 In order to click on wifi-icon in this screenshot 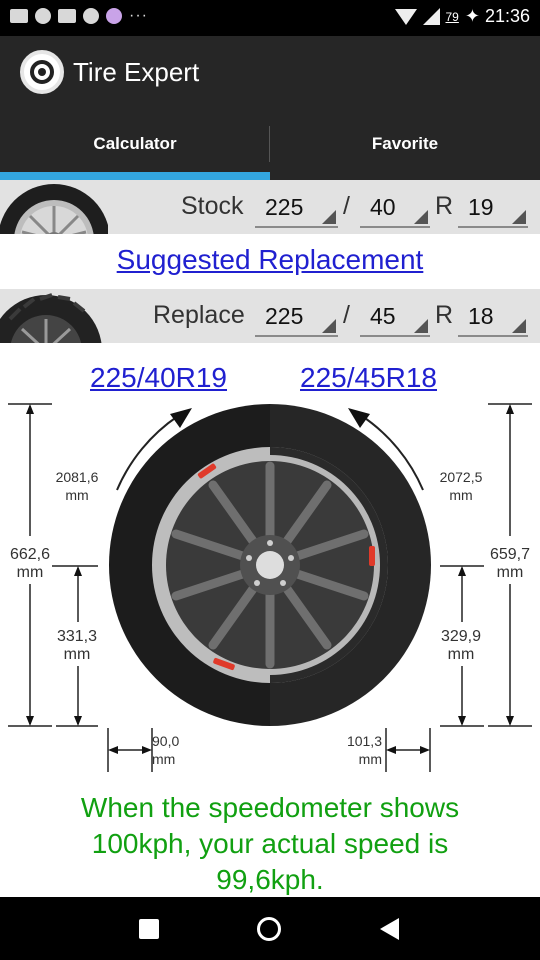, I will do `click(405, 16)`.